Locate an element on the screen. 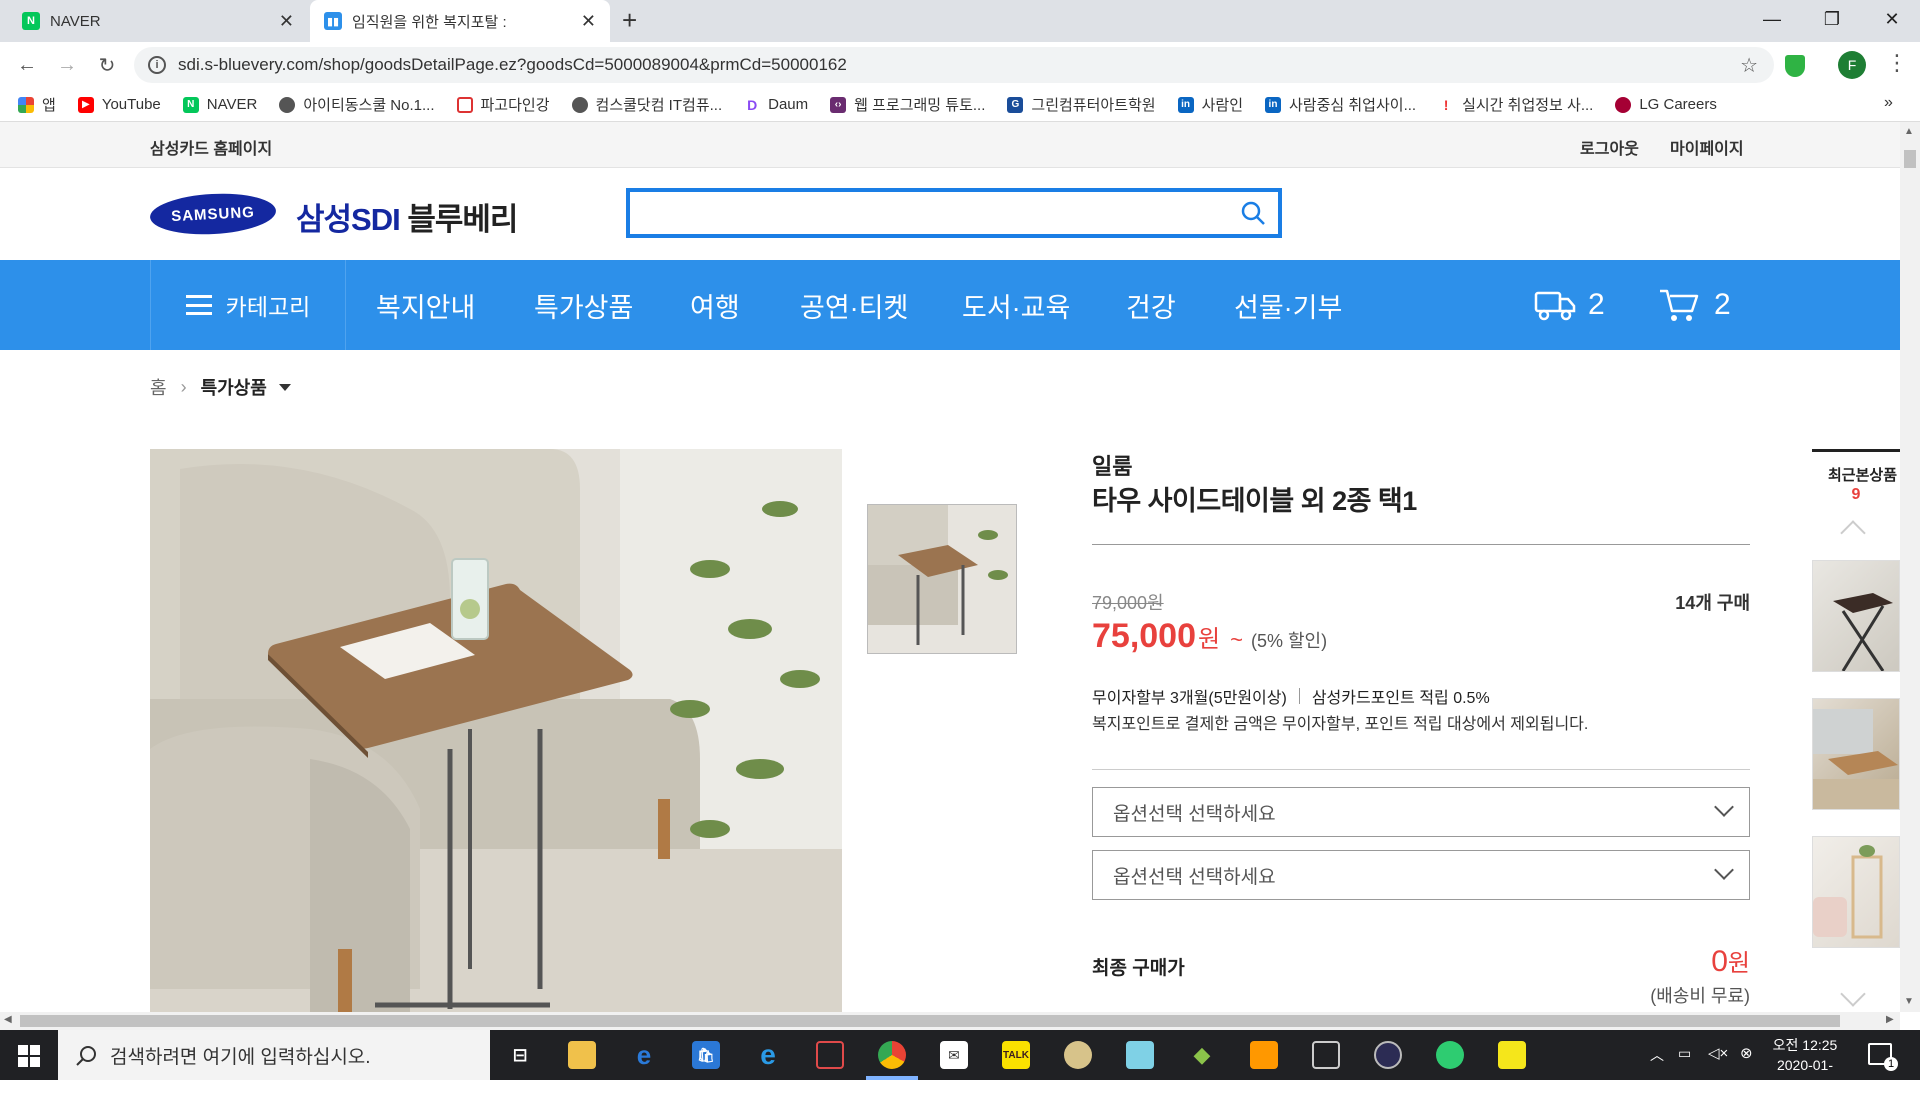 This screenshot has width=1920, height=1095. task-view-icon: ⊟ is located at coordinates (520, 1055).